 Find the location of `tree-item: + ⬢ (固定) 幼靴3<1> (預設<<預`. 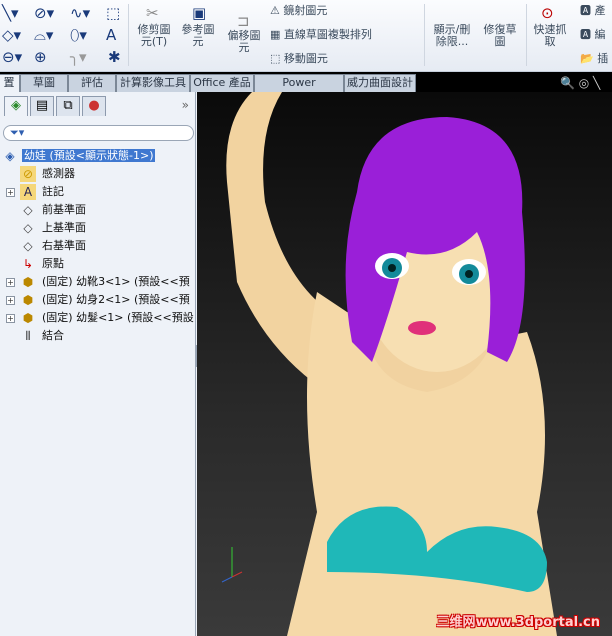

tree-item: + ⬢ (固定) 幼靴3<1> (預設<<預 is located at coordinates (98, 282).